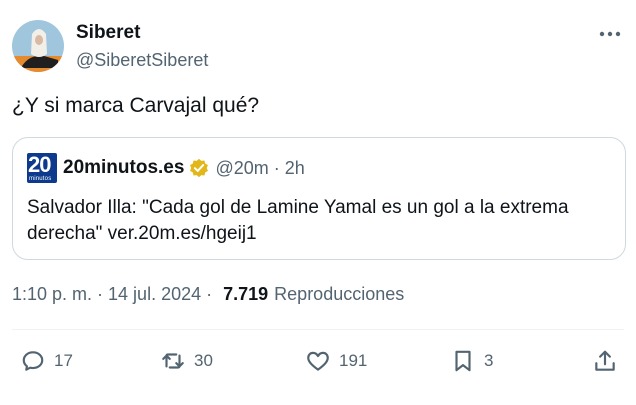  I want to click on author-name: Siberet, so click(142, 33).